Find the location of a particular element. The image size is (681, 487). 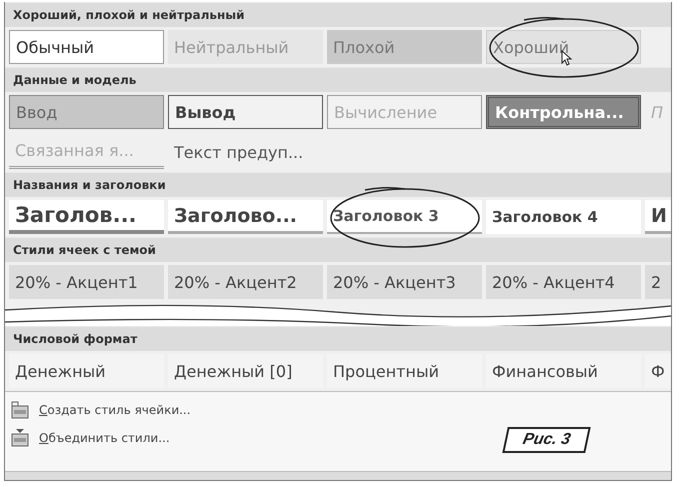

new-style-icon is located at coordinates (20, 410).